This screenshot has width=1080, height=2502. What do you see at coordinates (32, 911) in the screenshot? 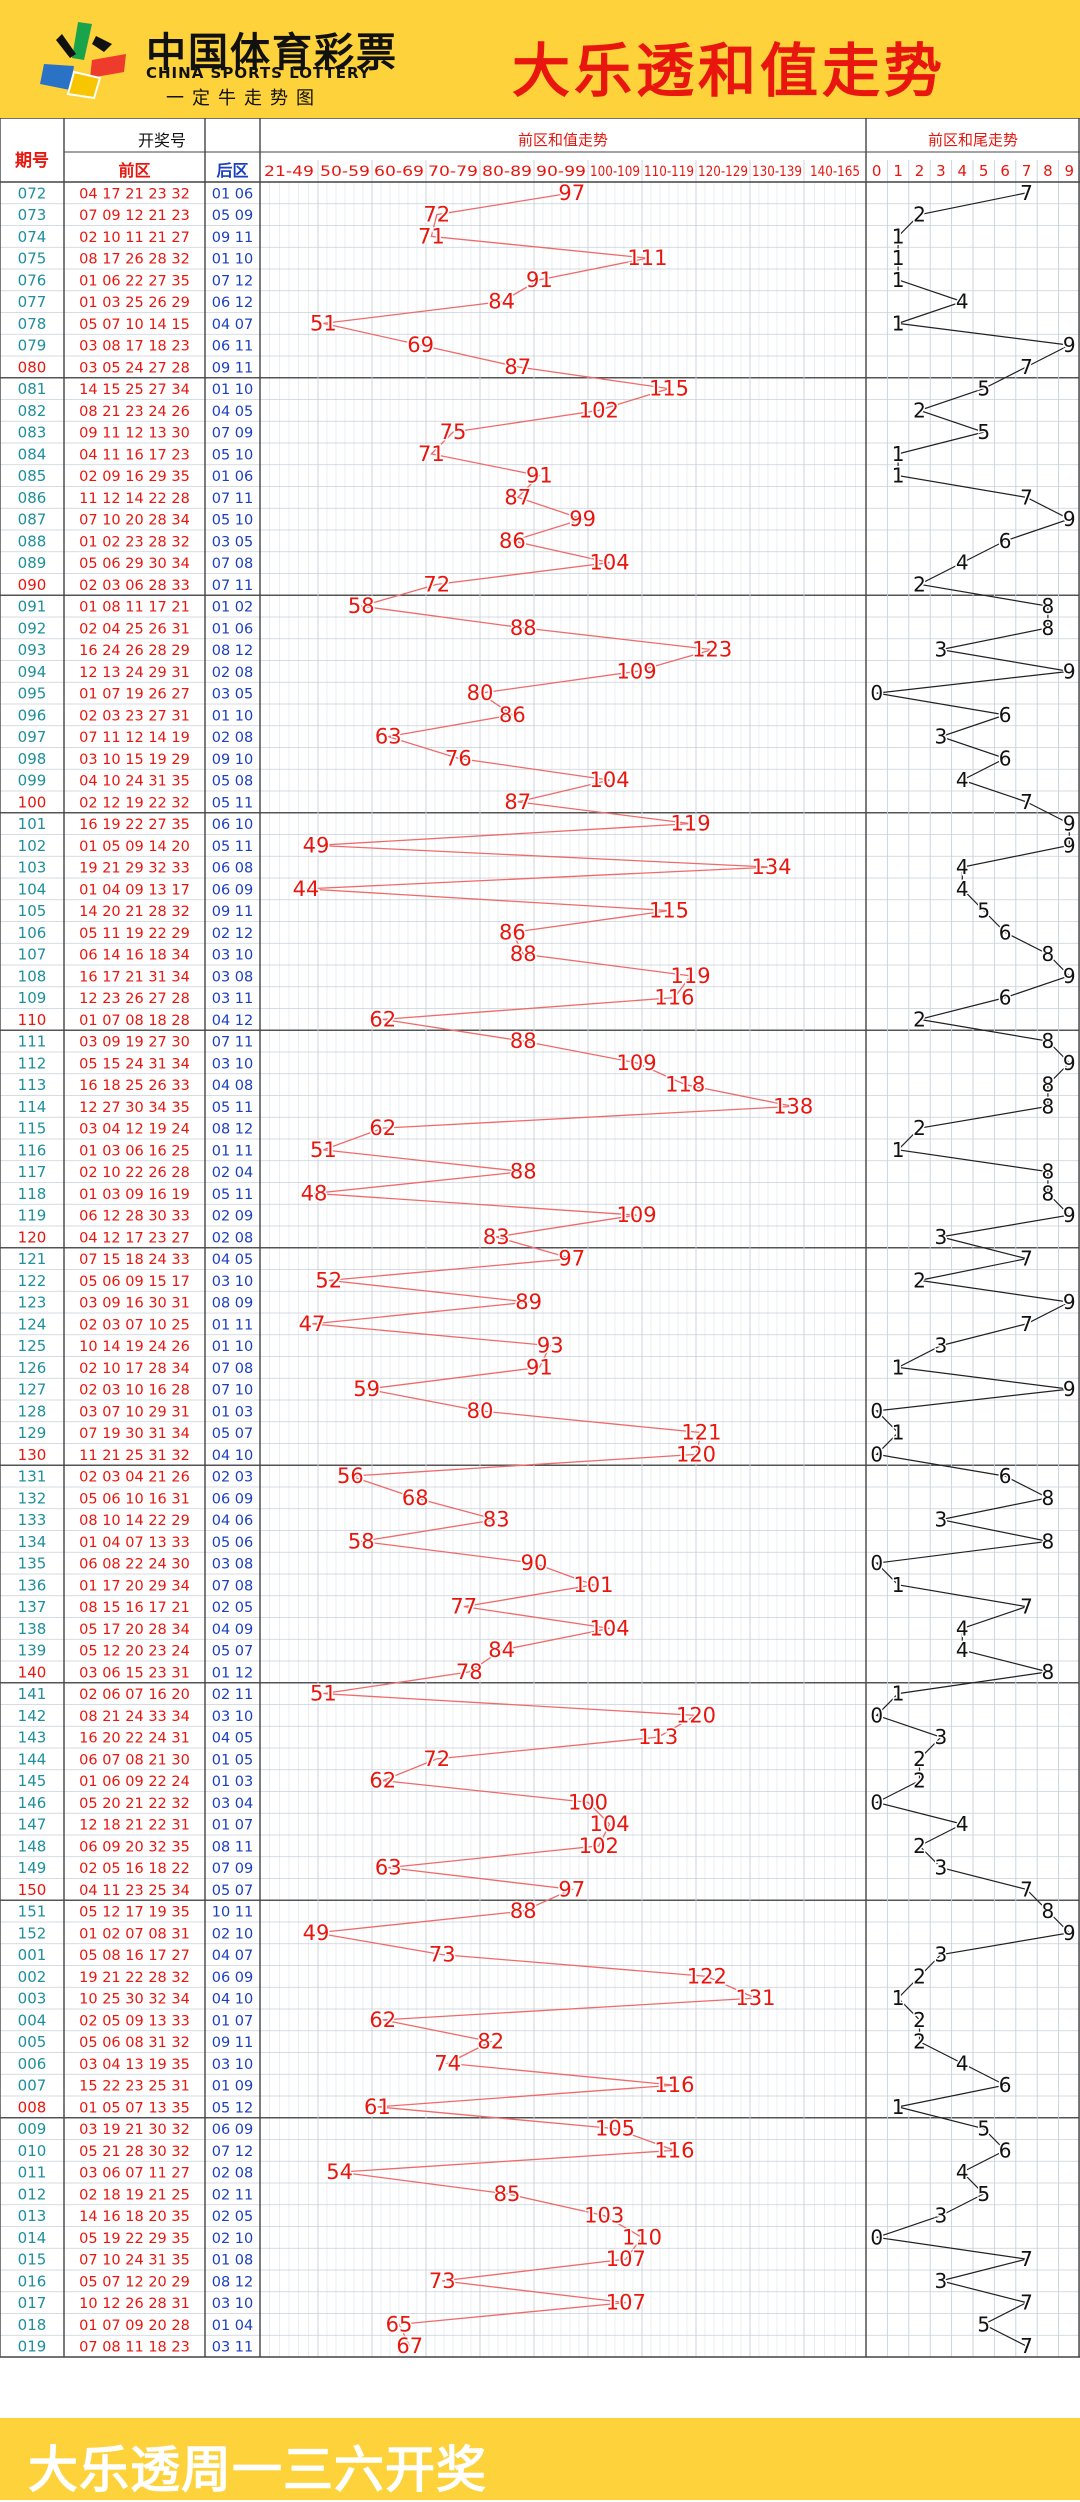
I see `issue-number: 105` at bounding box center [32, 911].